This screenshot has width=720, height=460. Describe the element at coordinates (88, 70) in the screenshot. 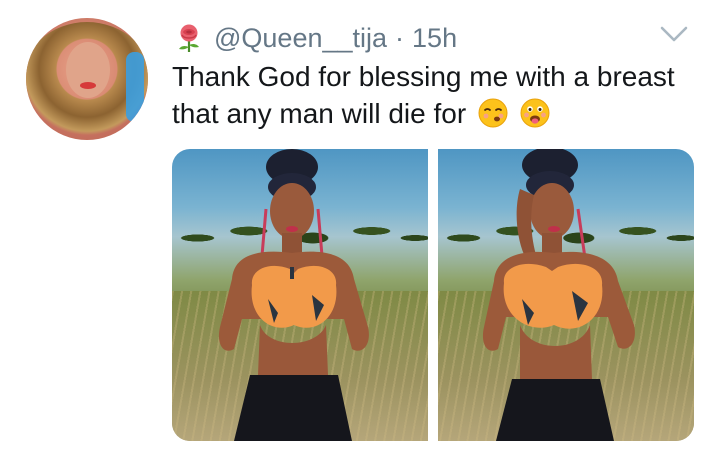

I see `avatar-face` at that location.